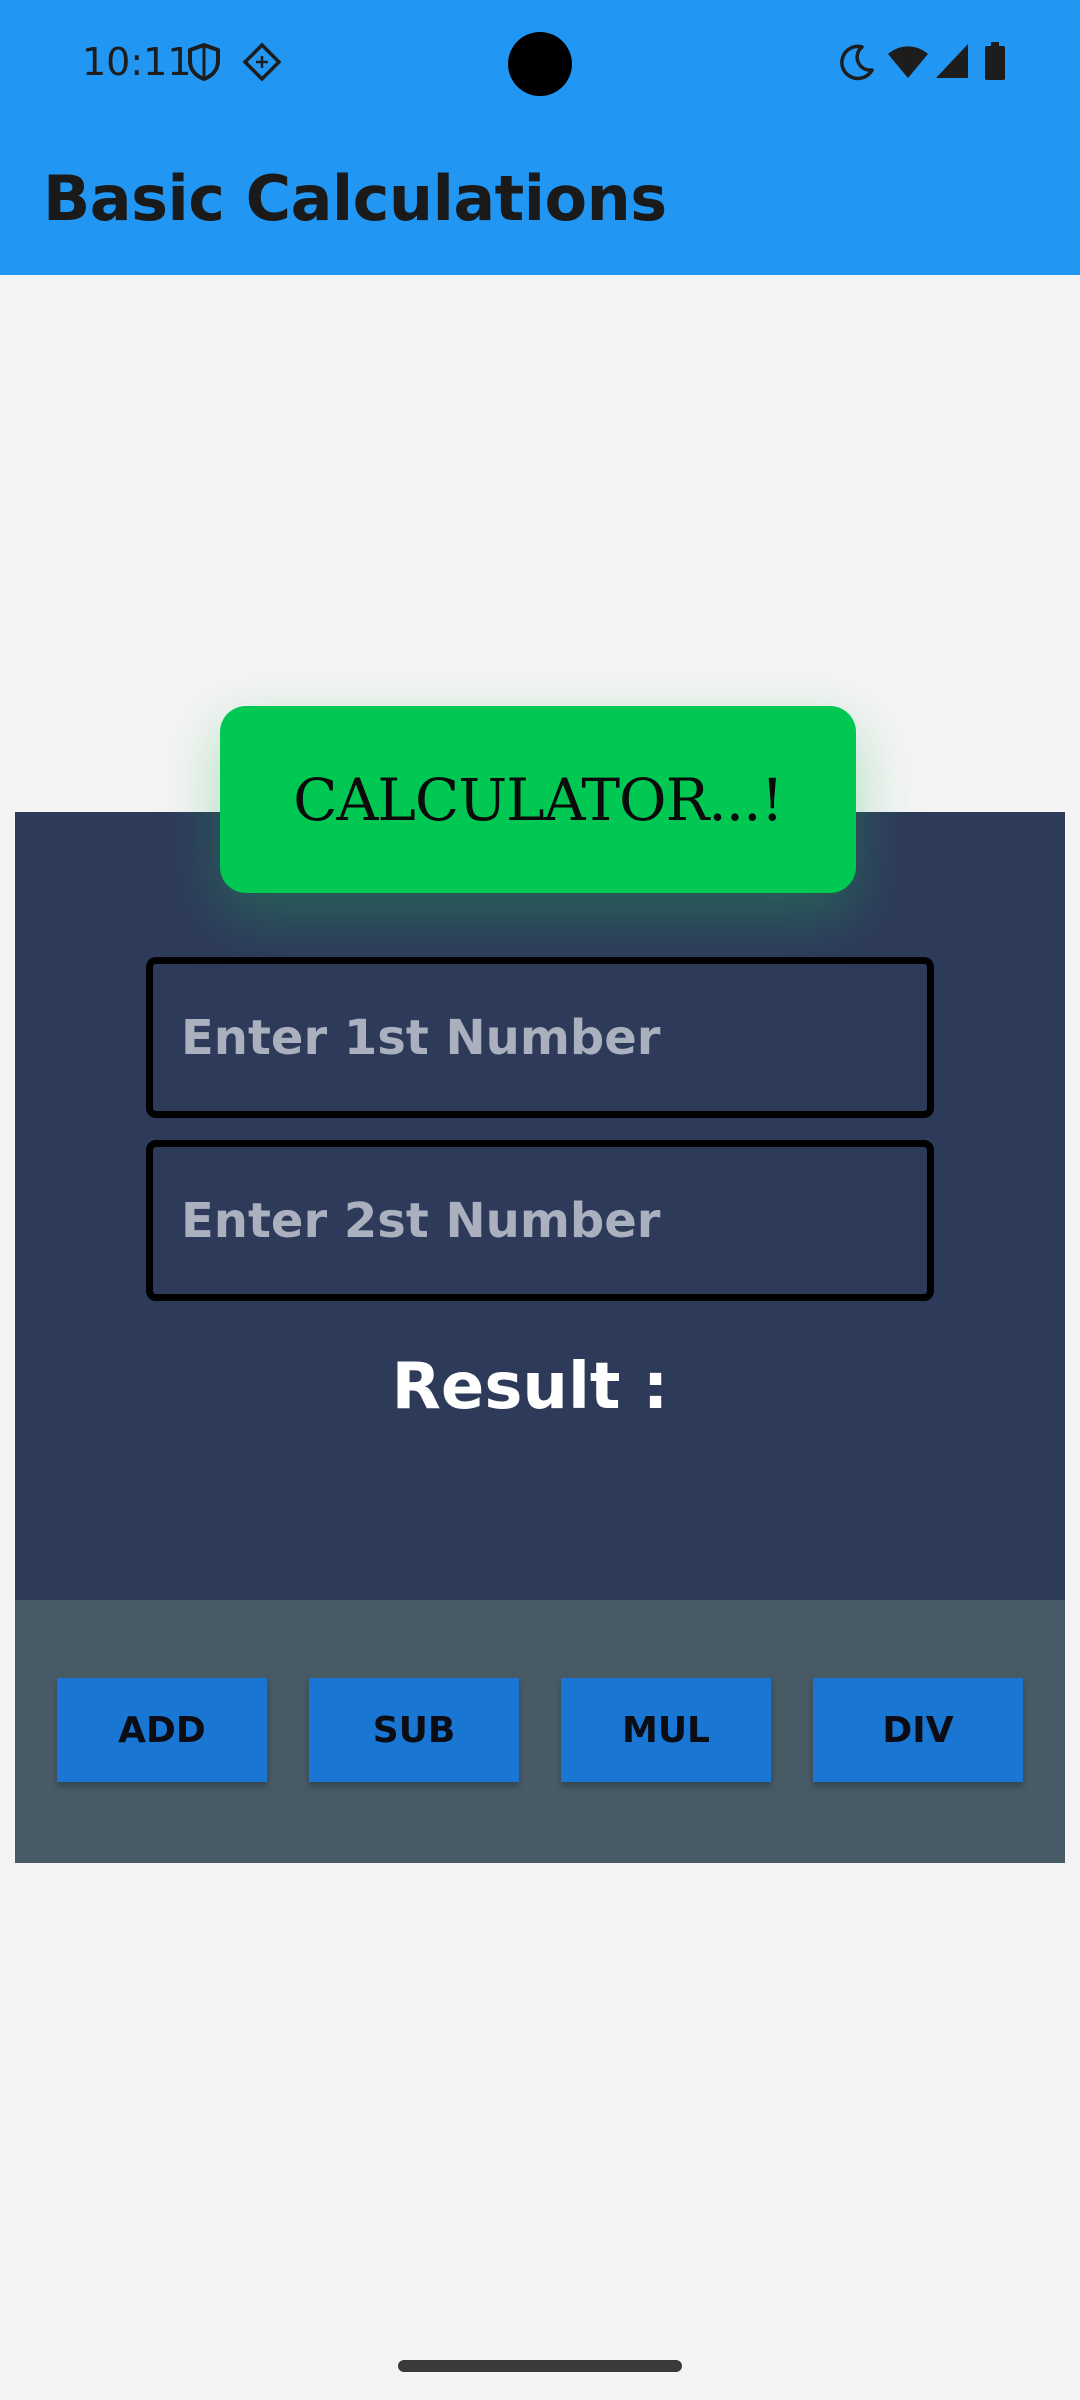 This screenshot has height=2400, width=1080. I want to click on div-button: DIV, so click(918, 1730).